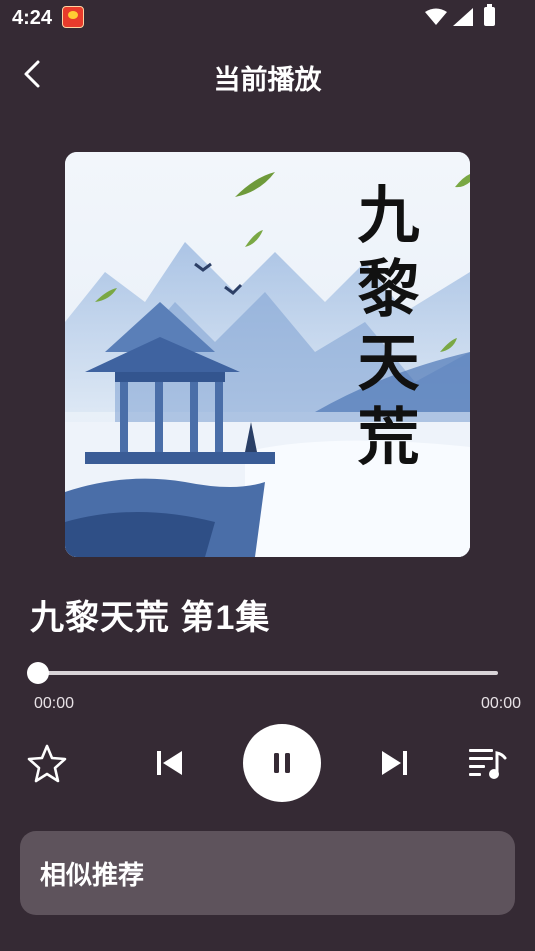  What do you see at coordinates (489, 15) in the screenshot?
I see `battery-icon` at bounding box center [489, 15].